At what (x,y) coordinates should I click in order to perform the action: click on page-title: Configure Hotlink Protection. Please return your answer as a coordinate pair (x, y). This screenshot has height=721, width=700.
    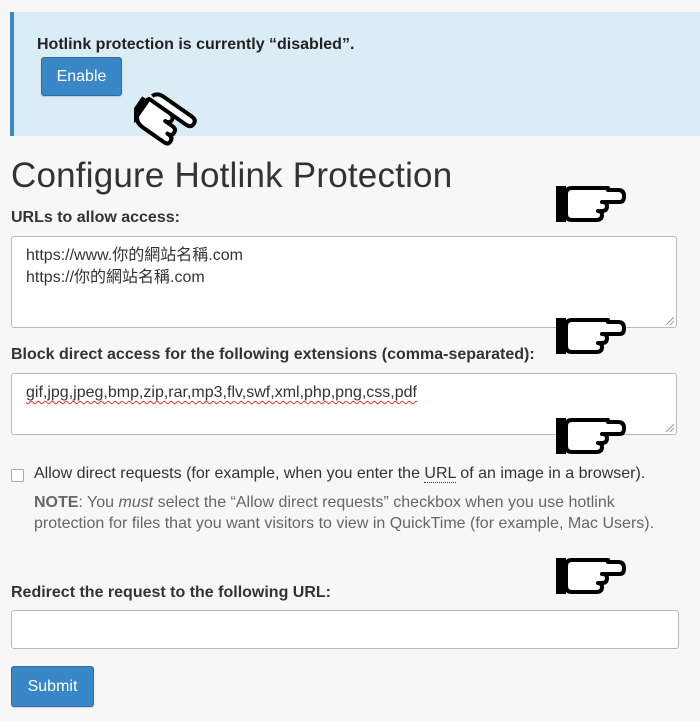
    Looking at the image, I should click on (232, 175).